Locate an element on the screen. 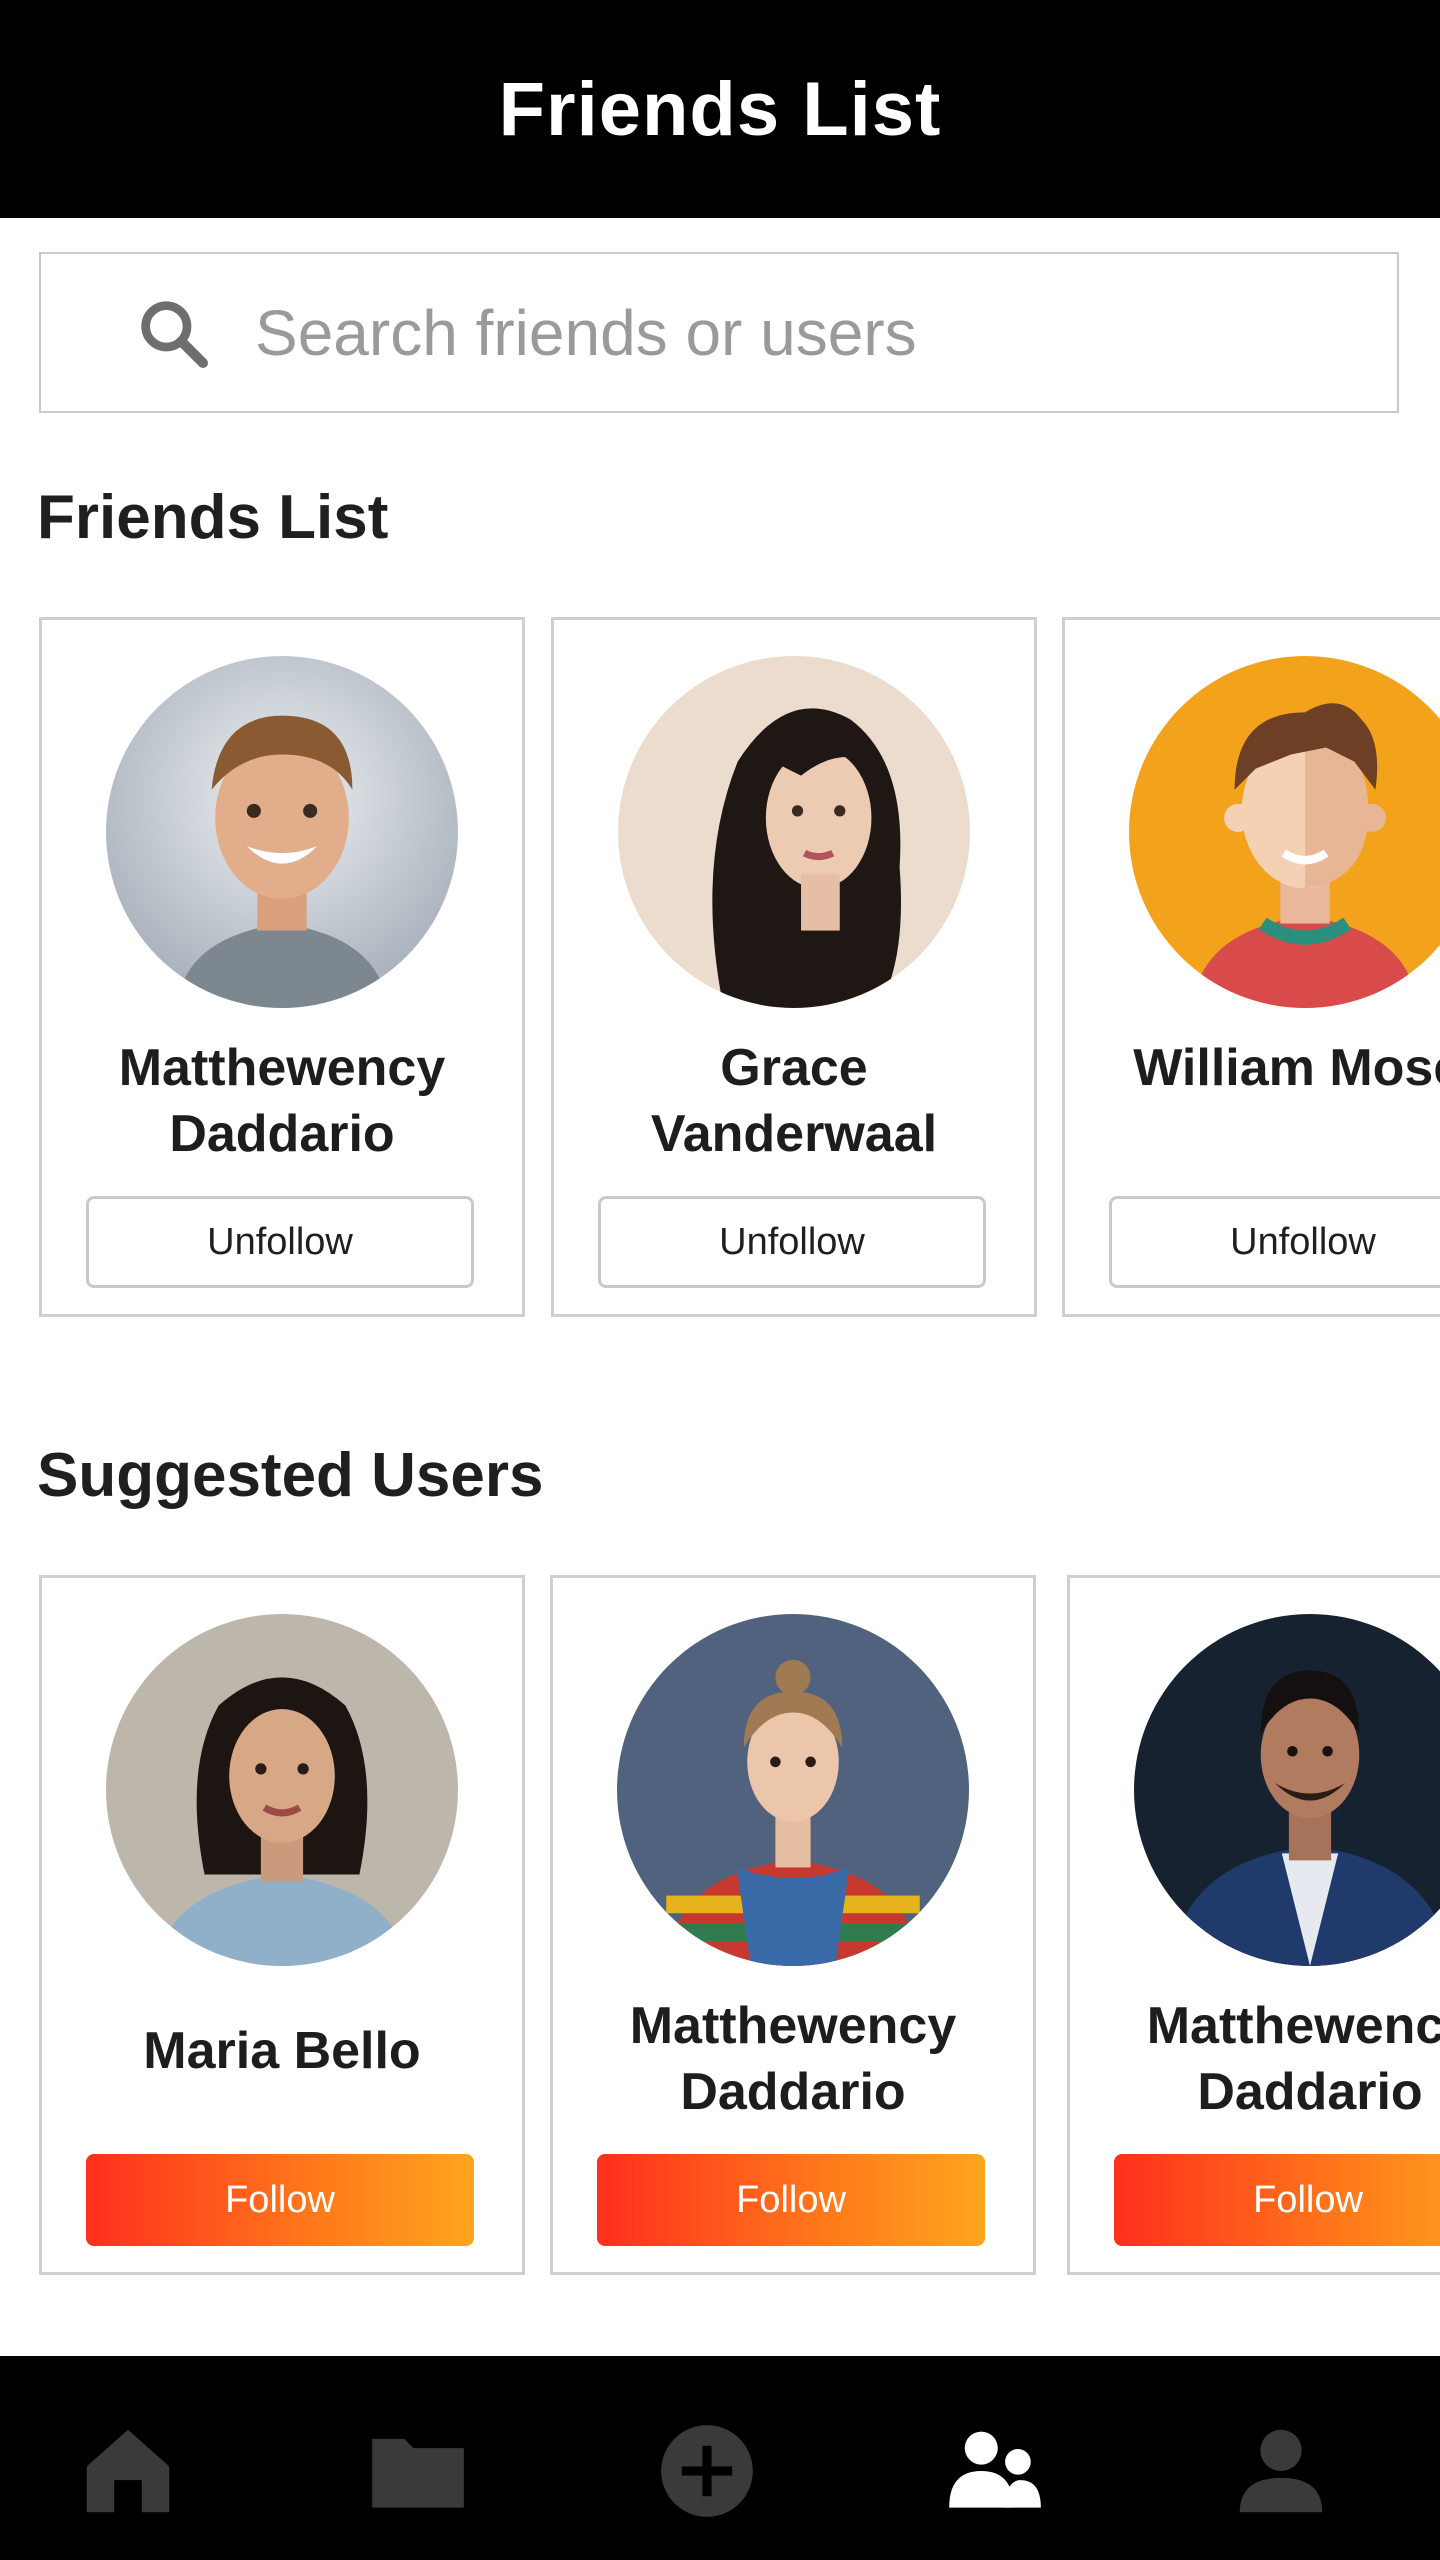 The height and width of the screenshot is (2560, 1440). top-app-bar: Friends List is located at coordinates (720, 109).